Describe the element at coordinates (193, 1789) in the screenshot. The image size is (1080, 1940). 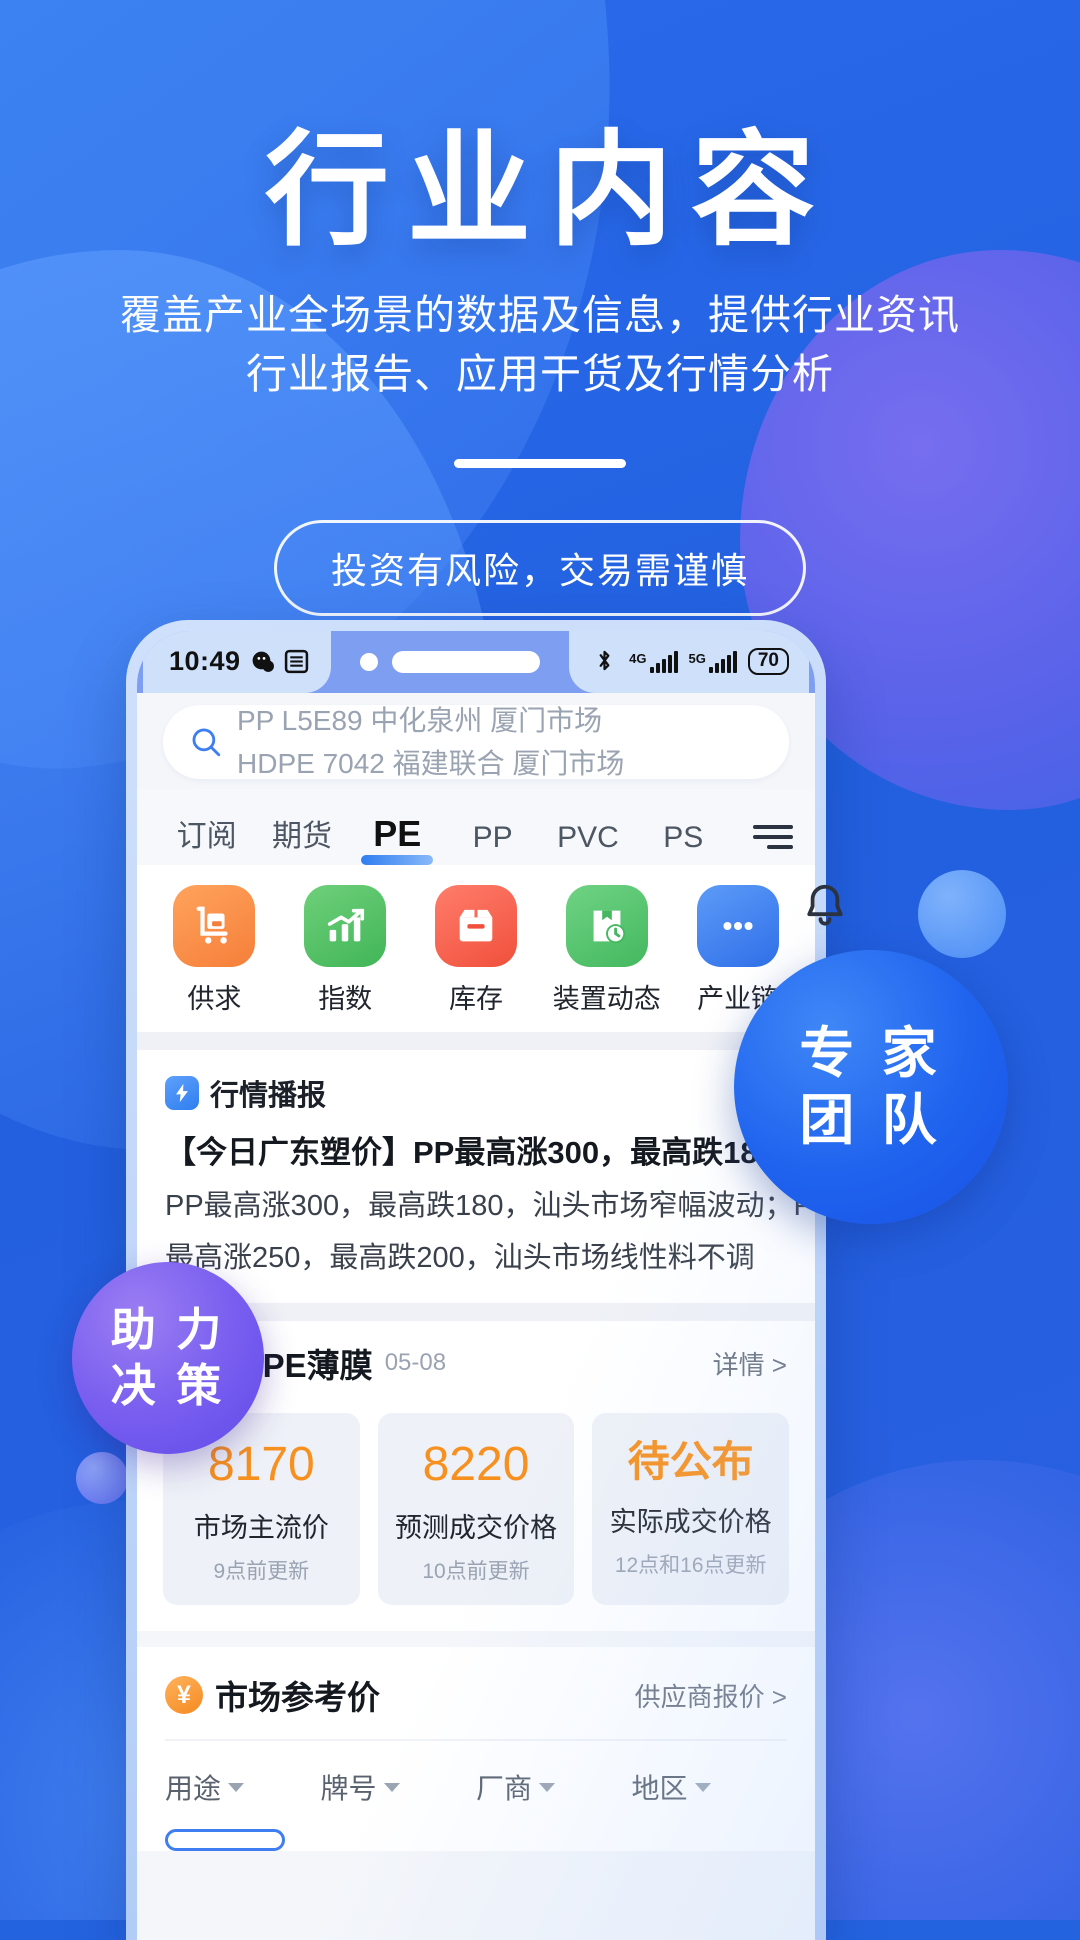
I see `filter-usage-label: 用途` at that location.